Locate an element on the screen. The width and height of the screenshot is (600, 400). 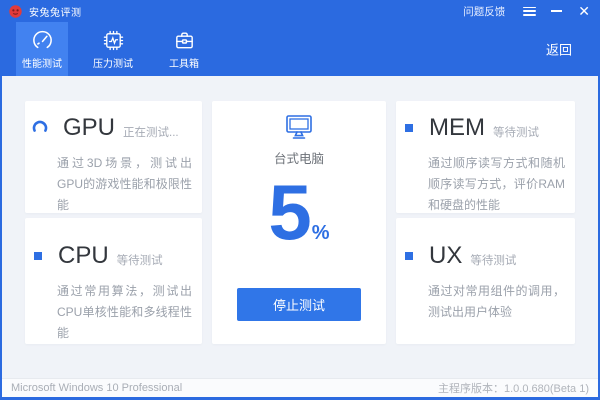
progress-percent-value: 5 is located at coordinates (289, 212).